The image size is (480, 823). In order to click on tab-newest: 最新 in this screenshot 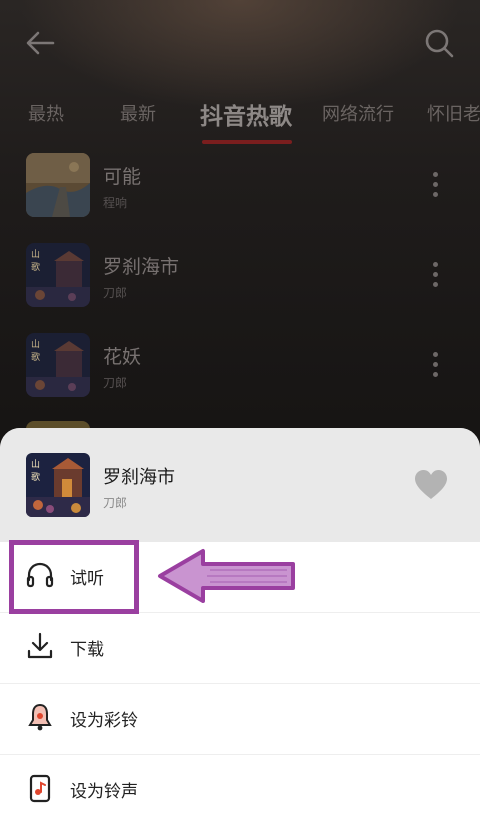, I will do `click(138, 113)`.